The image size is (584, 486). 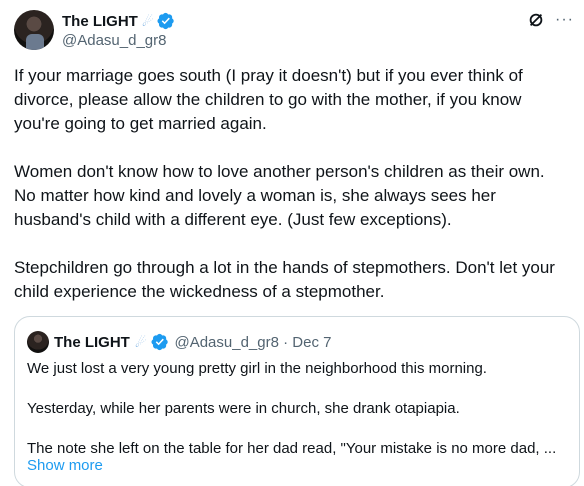 I want to click on header-actions: ···, so click(x=550, y=20).